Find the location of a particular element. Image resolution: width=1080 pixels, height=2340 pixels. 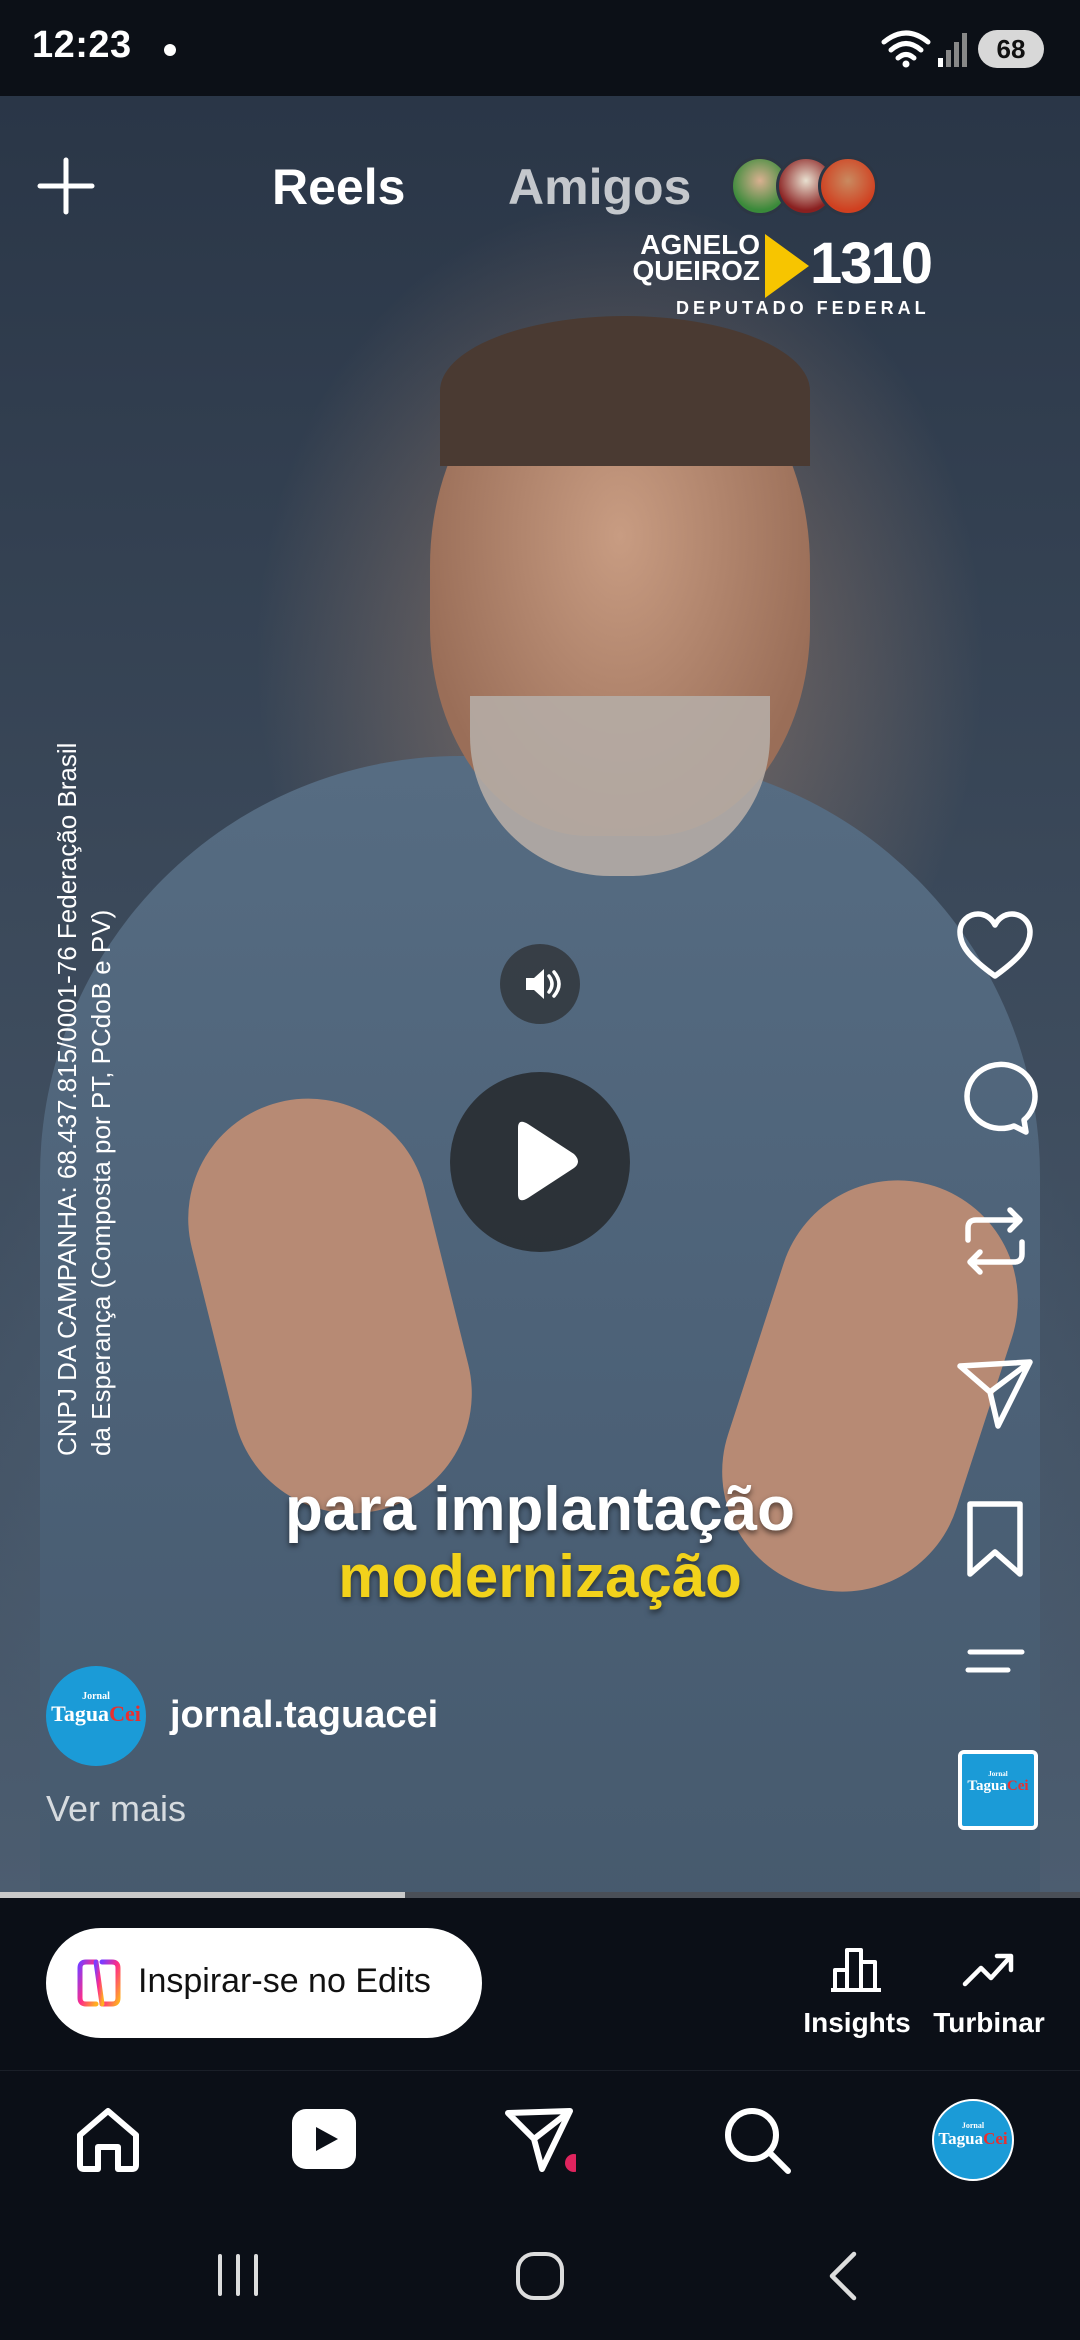

profile-avatar: Jornal TaguaCei is located at coordinates (973, 2140).